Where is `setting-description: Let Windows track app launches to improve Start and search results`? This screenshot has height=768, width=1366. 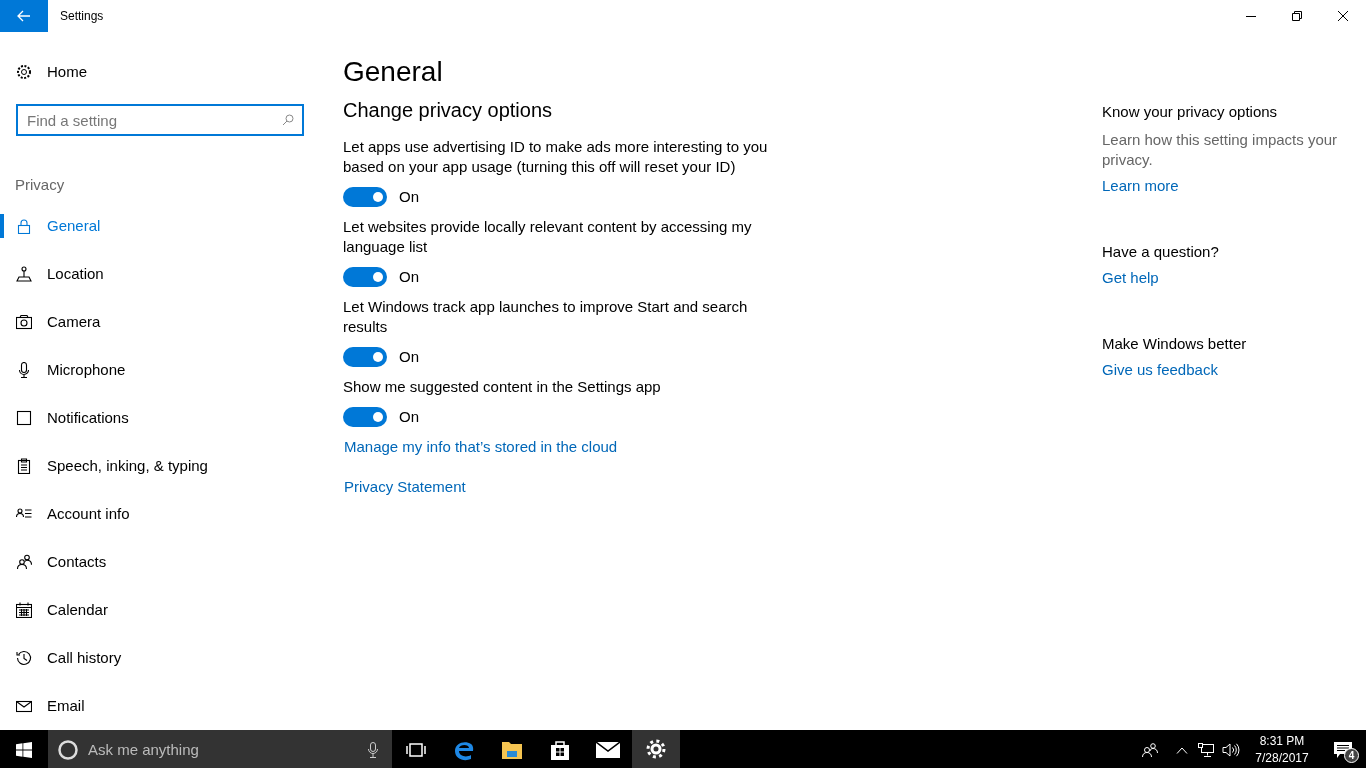 setting-description: Let Windows track app launches to improve Start and search results is located at coordinates (546, 317).